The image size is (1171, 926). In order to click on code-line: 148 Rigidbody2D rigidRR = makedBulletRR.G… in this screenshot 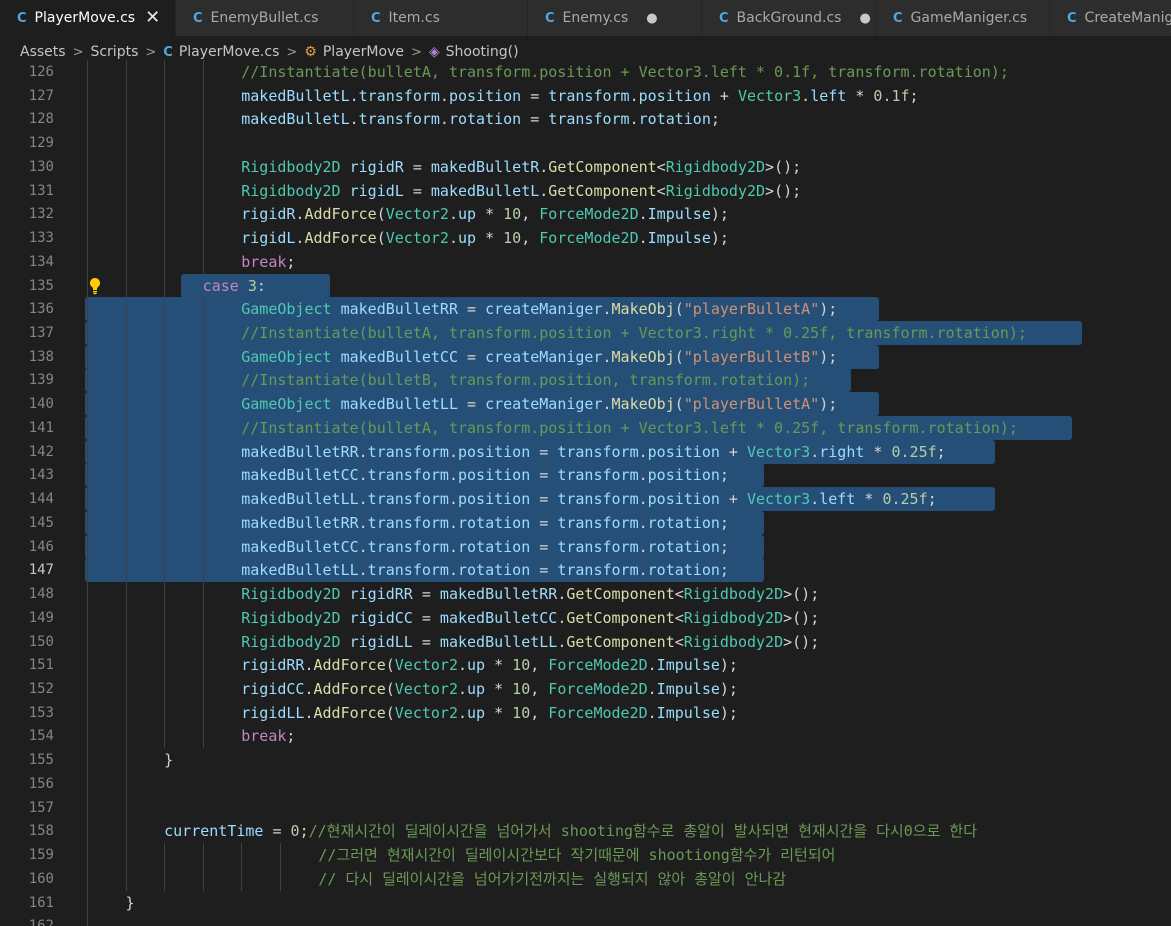, I will do `click(585, 594)`.